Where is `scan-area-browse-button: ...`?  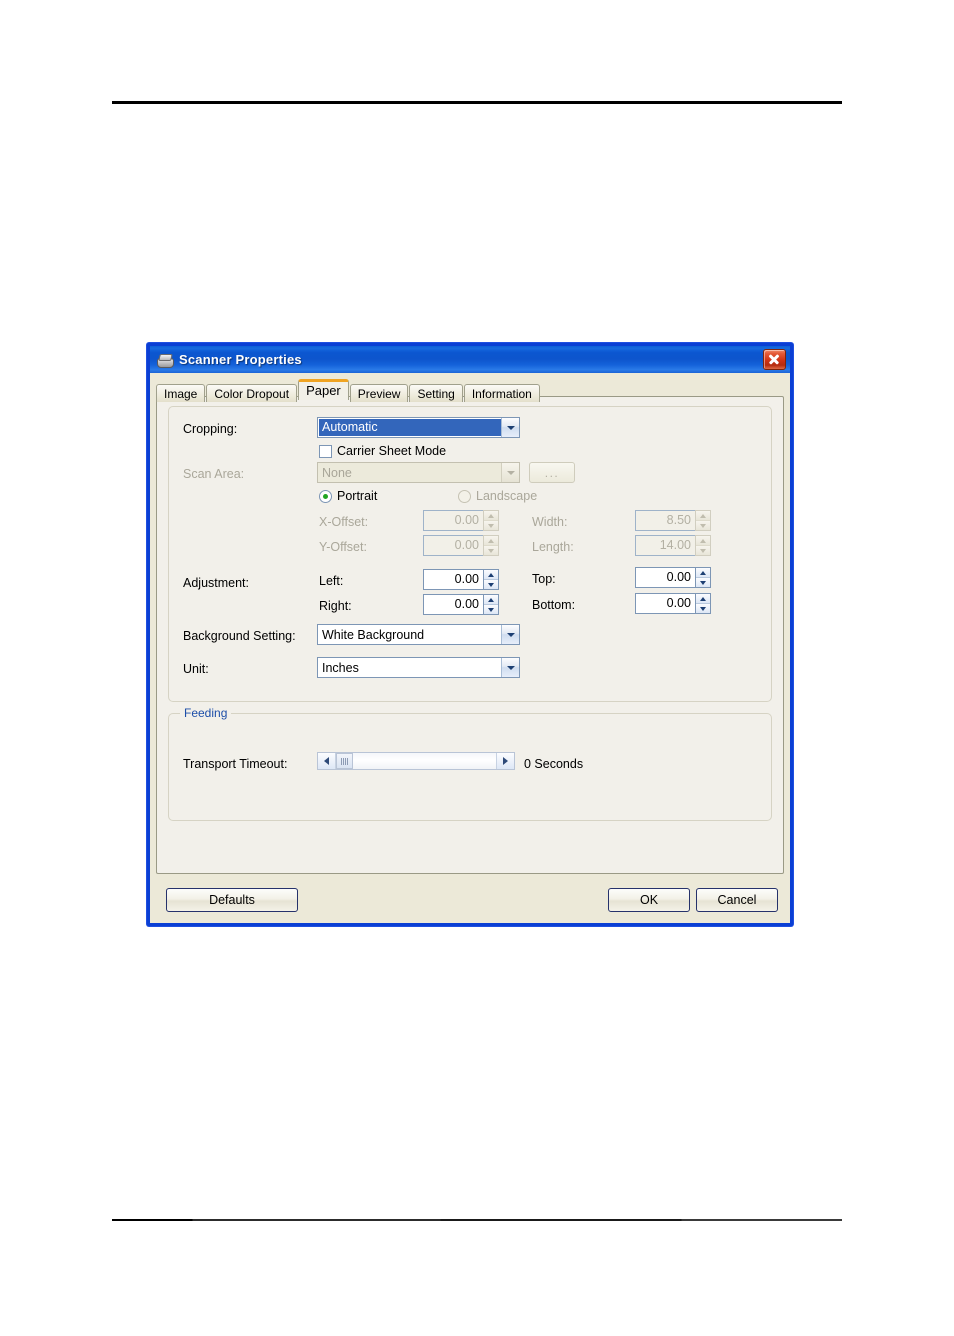
scan-area-browse-button: ... is located at coordinates (552, 472).